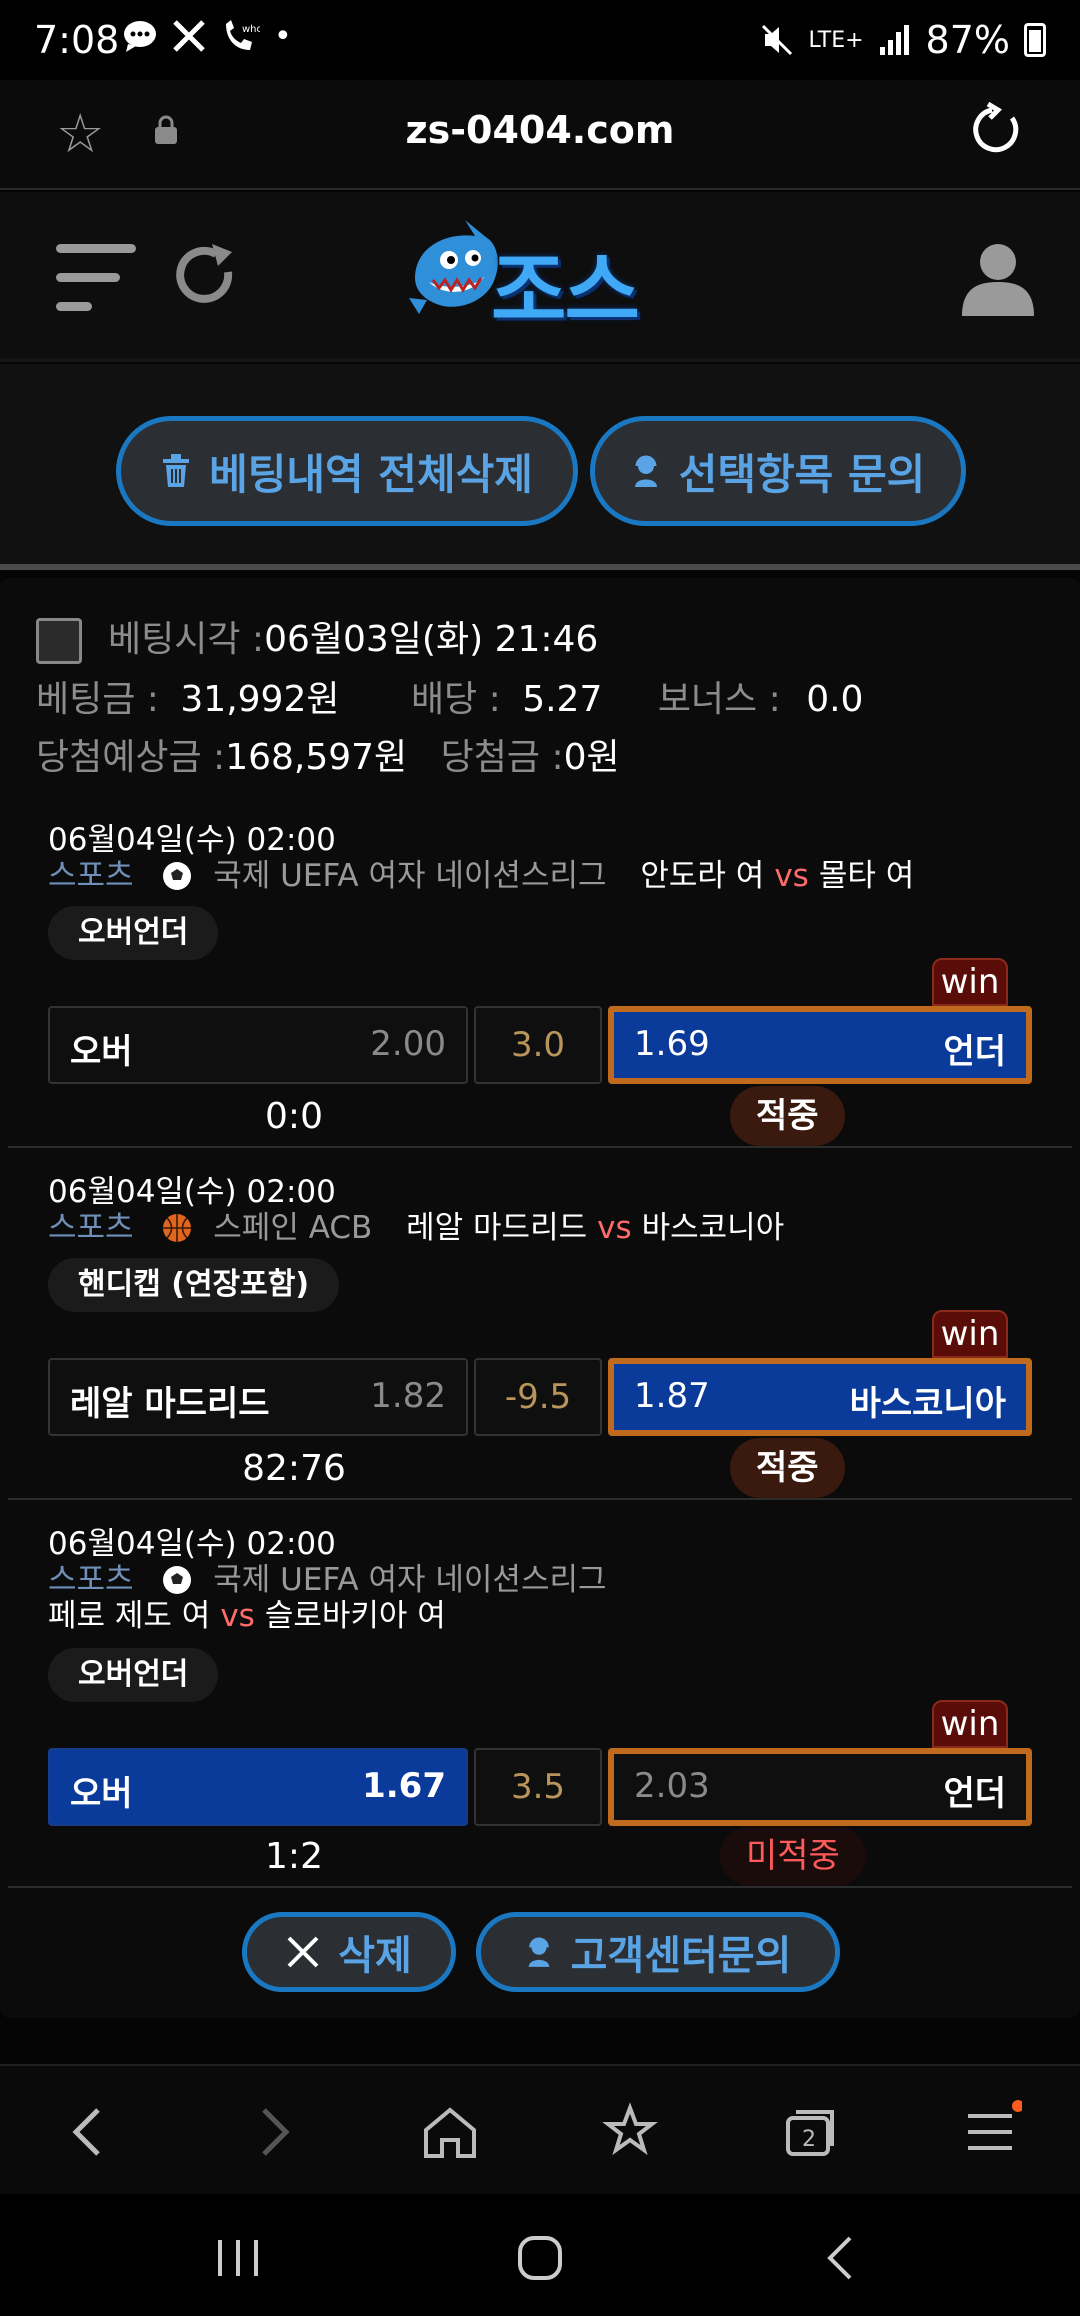 The width and height of the screenshot is (1080, 2316). Describe the element at coordinates (562, 699) in the screenshot. I see `odds-value: 5.27` at that location.